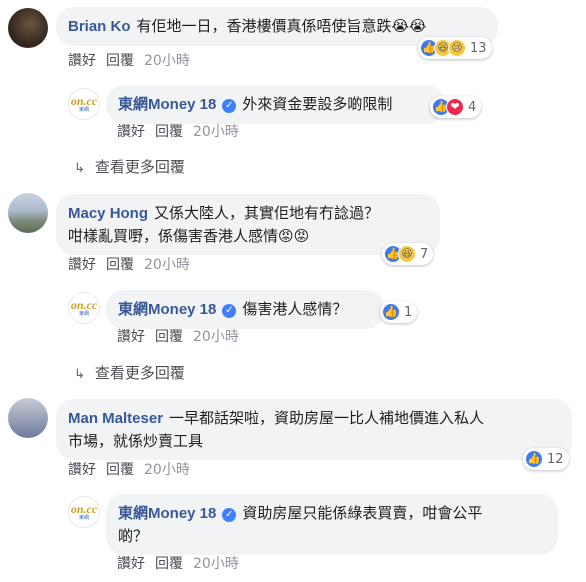 This screenshot has width=586, height=582. I want to click on sad-icon: 😢, so click(457, 48).